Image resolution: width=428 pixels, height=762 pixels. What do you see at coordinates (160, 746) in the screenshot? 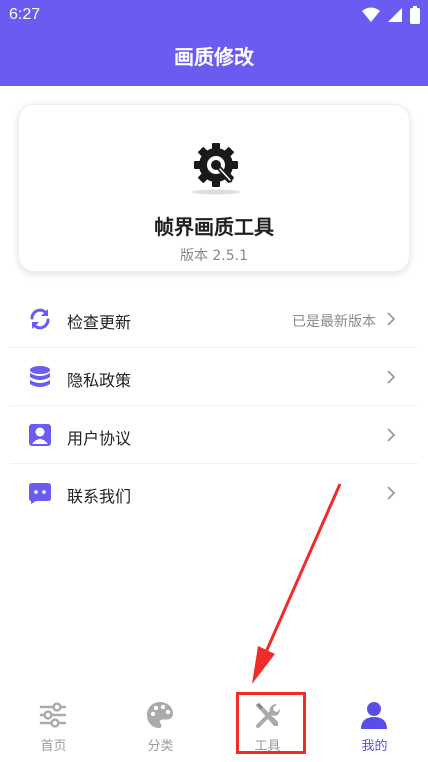
I see `tab-label: 分类` at bounding box center [160, 746].